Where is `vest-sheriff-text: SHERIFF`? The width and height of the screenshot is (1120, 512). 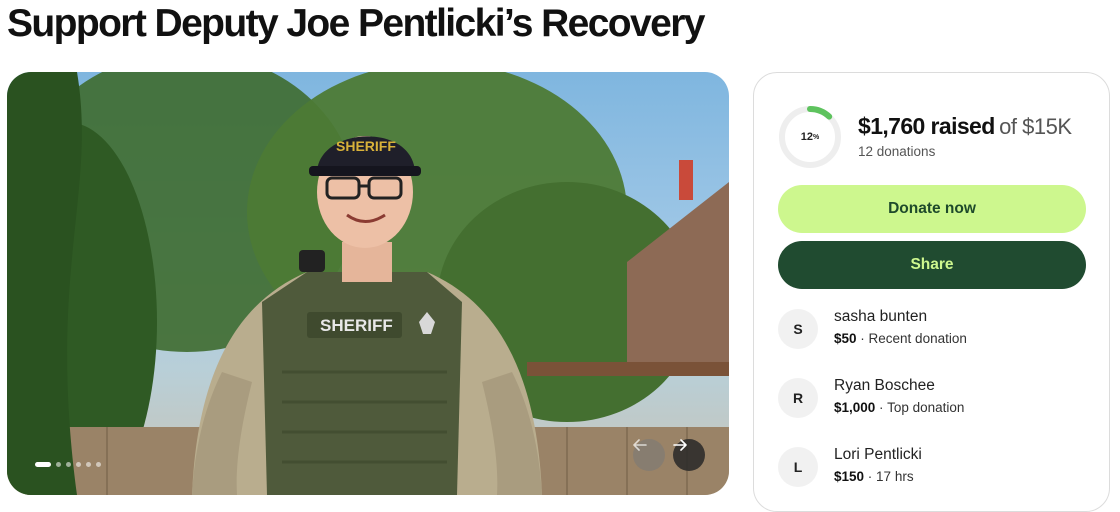
vest-sheriff-text: SHERIFF is located at coordinates (356, 325).